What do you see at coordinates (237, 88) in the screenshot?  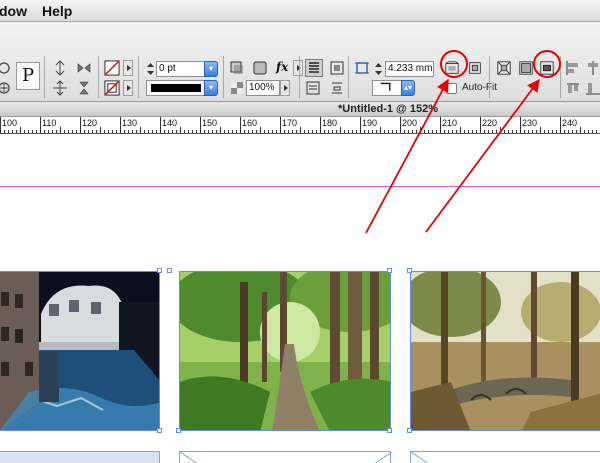 I see `opacity-icon` at bounding box center [237, 88].